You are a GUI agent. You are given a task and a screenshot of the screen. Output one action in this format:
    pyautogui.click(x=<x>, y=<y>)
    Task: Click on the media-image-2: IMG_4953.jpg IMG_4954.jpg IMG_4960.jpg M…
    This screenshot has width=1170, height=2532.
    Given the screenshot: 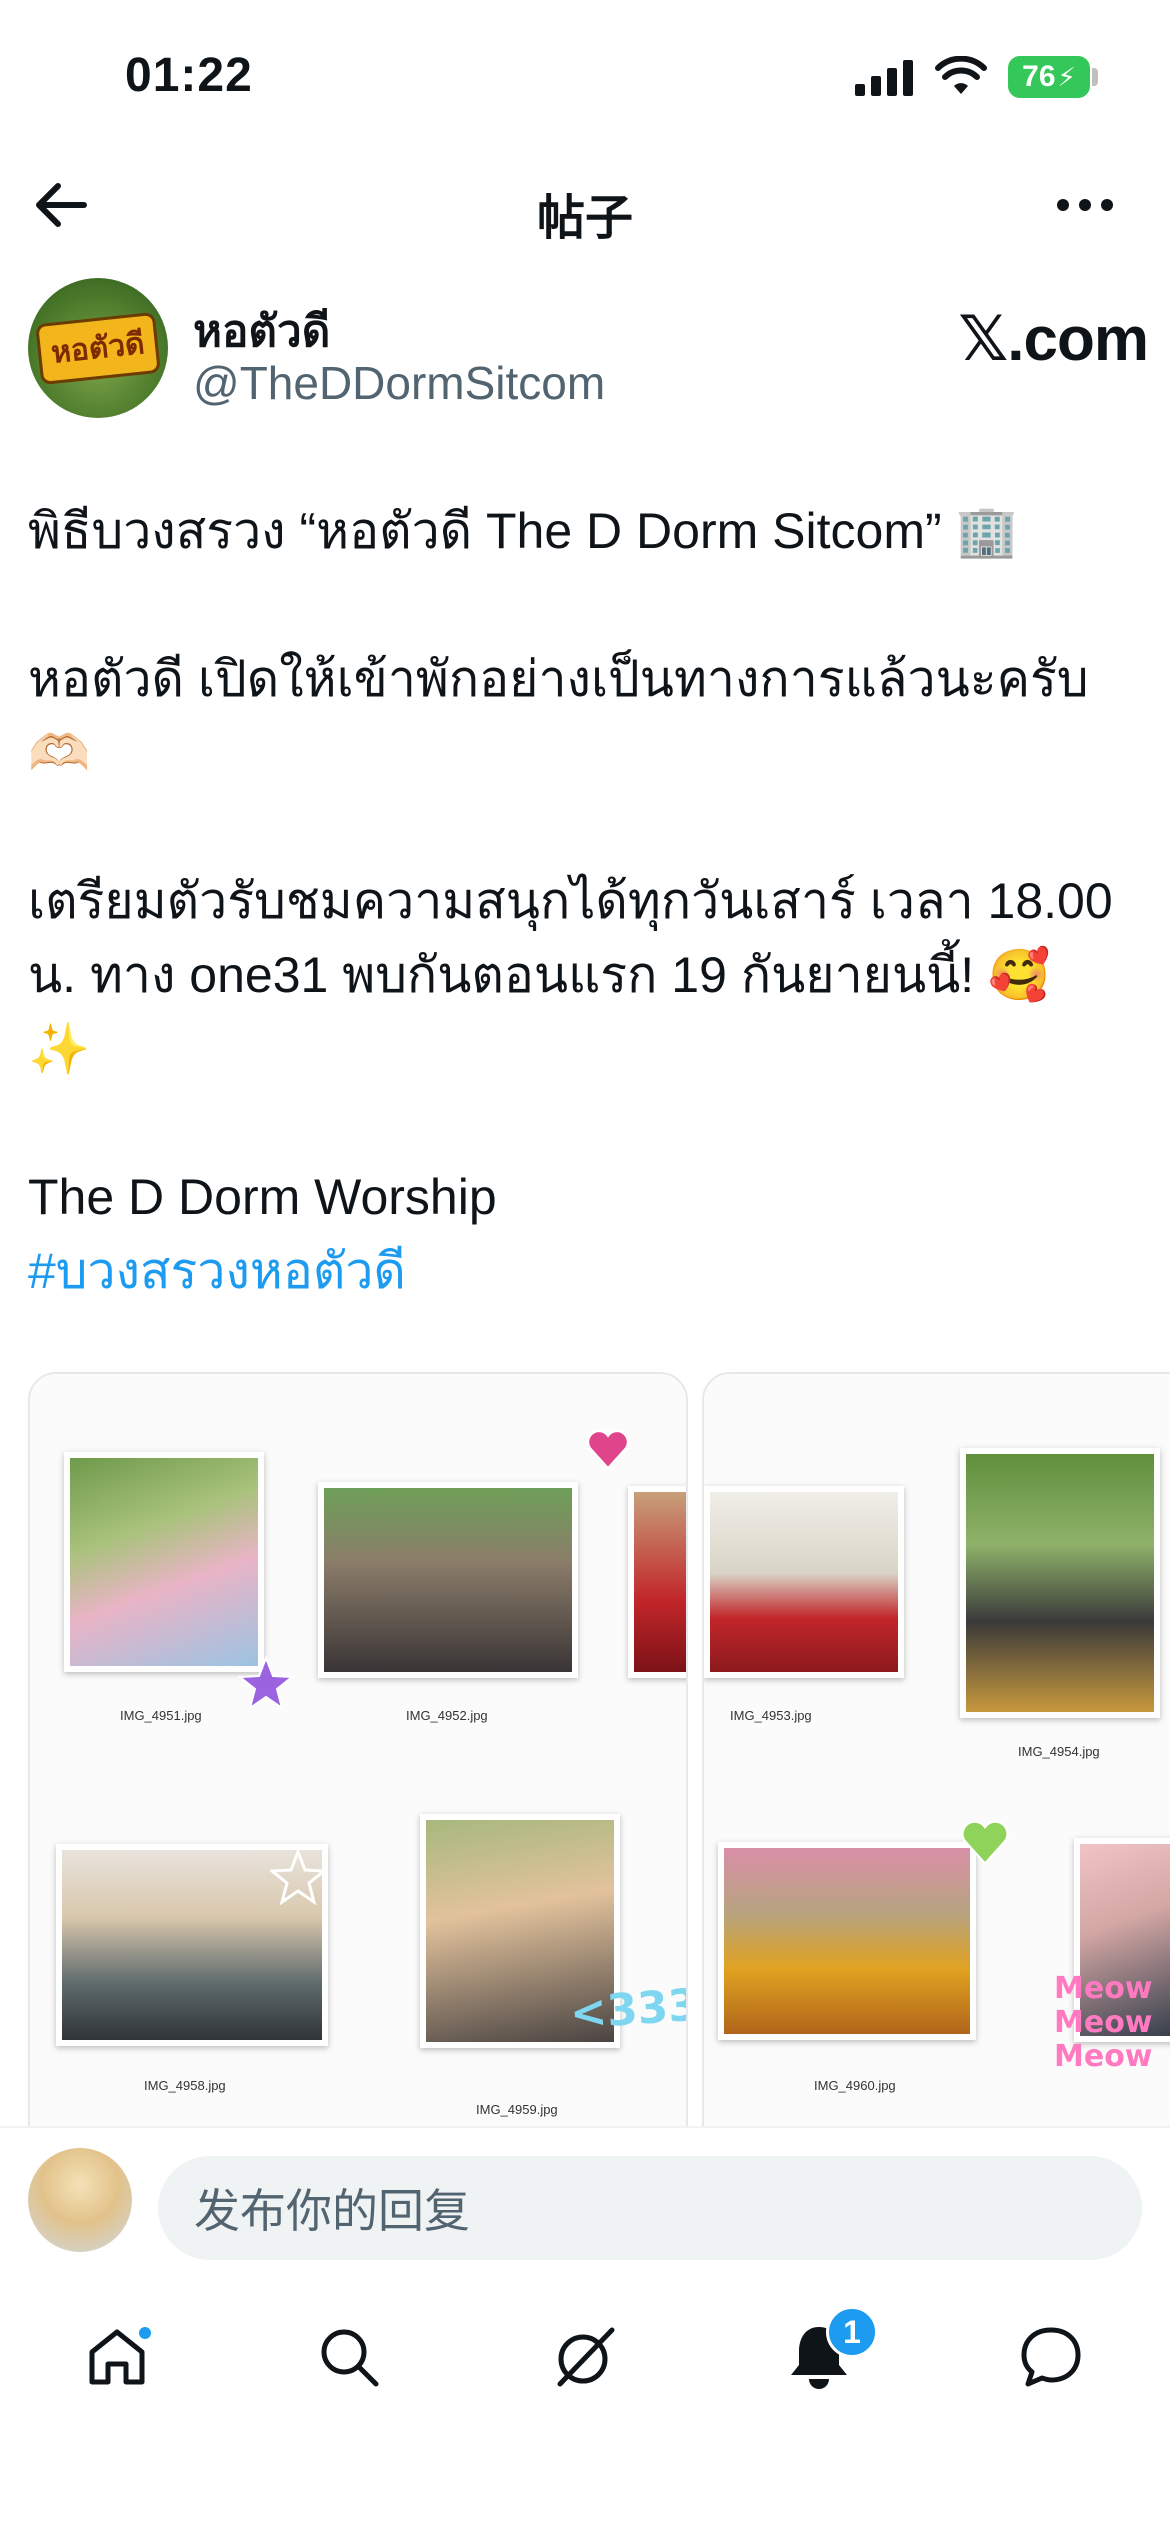 What is the action you would take?
    pyautogui.click(x=936, y=1752)
    